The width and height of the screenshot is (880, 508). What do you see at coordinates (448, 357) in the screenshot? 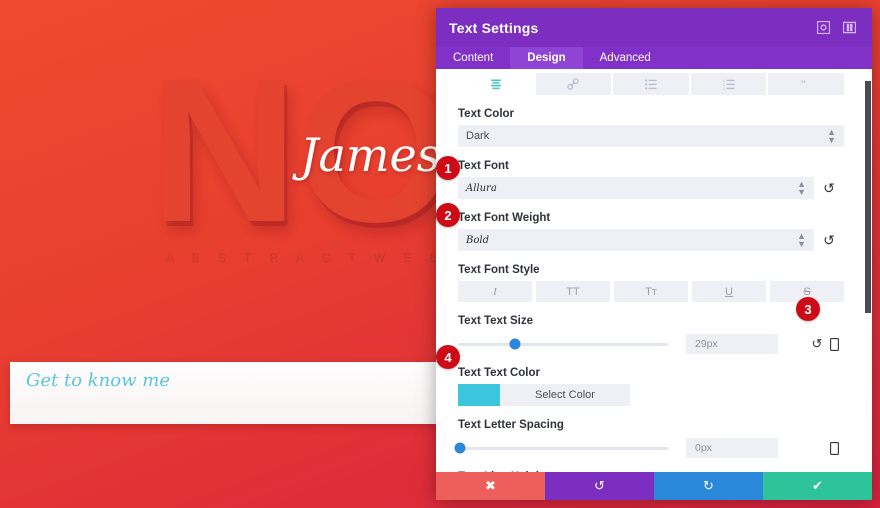
I see `callout-badge-4: 4` at bounding box center [448, 357].